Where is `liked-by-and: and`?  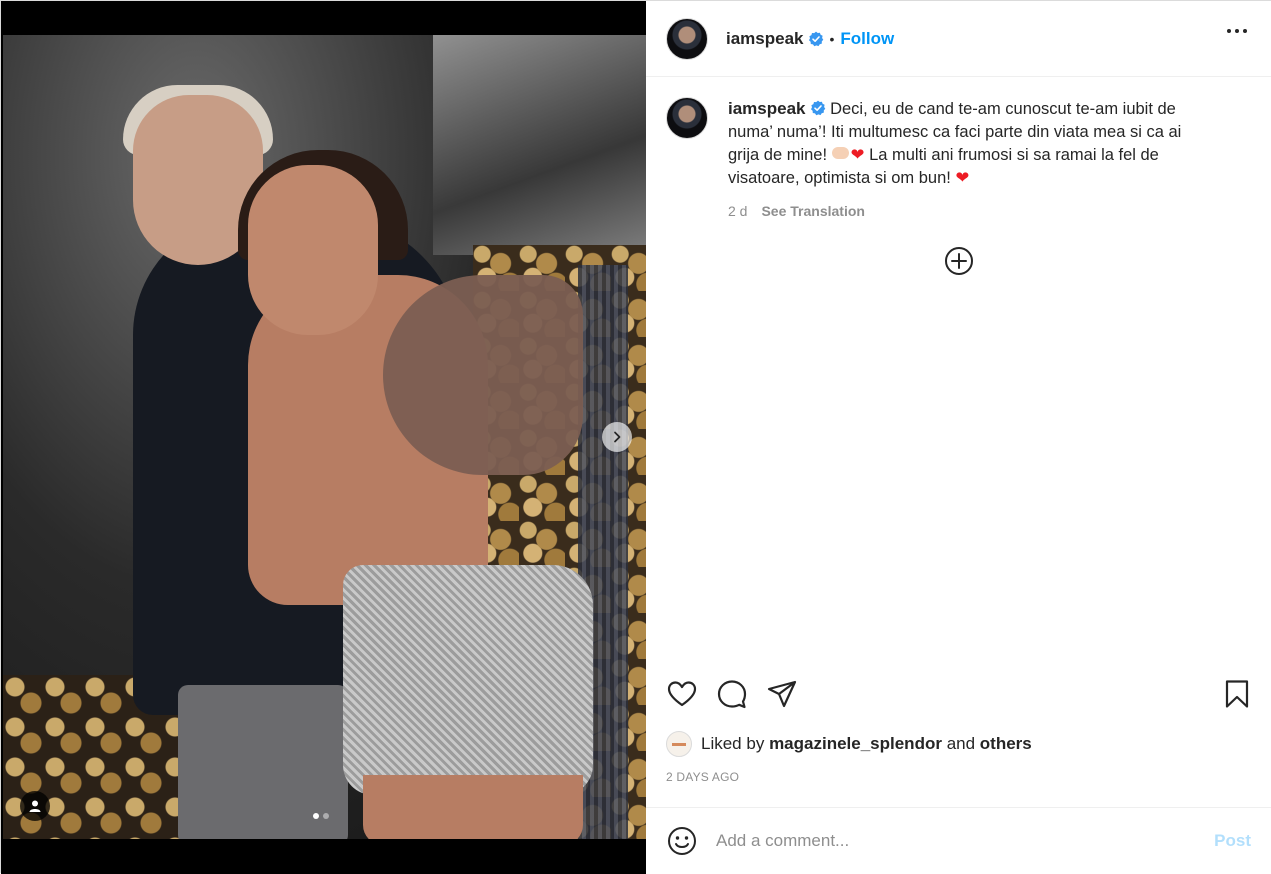
liked-by-and: and is located at coordinates (961, 743).